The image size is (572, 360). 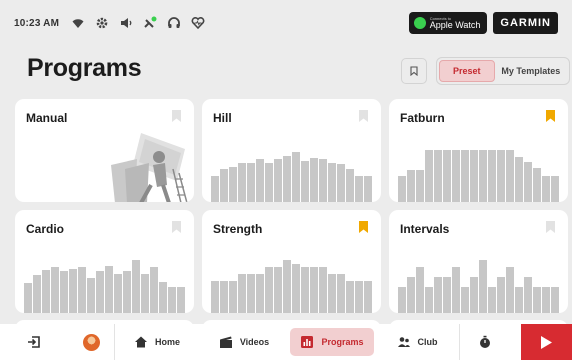 I want to click on wifi-icon, so click(x=78, y=23).